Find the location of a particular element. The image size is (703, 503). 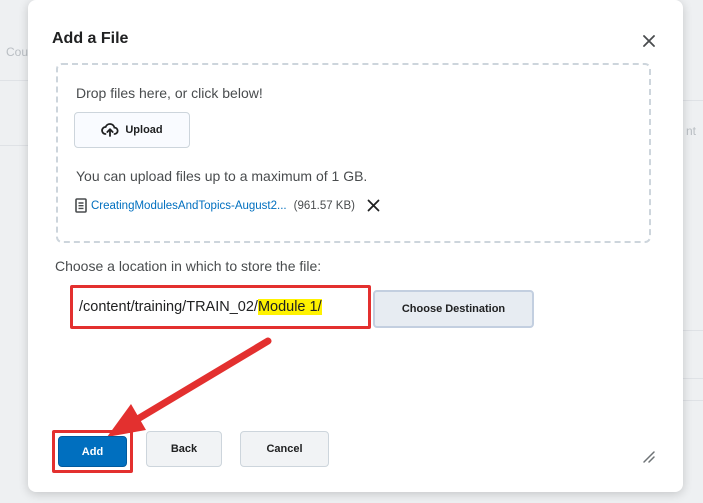

upload-button: Upload is located at coordinates (132, 130).